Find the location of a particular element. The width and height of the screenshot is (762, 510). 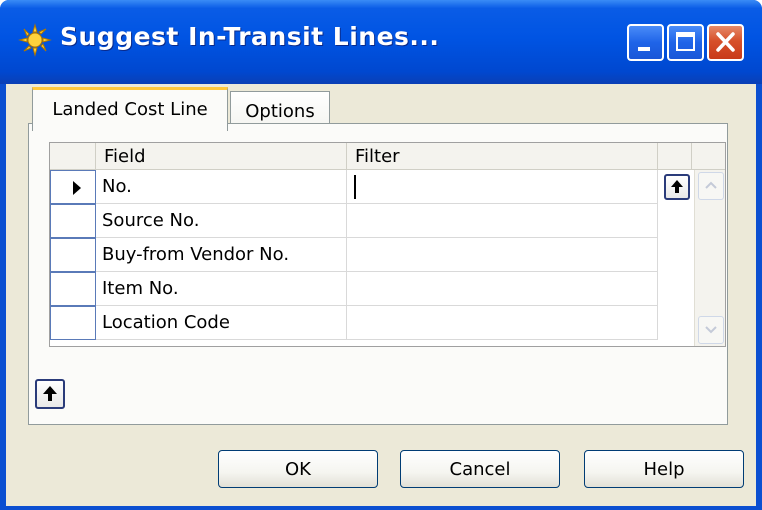

scroll-down-button is located at coordinates (711, 330).